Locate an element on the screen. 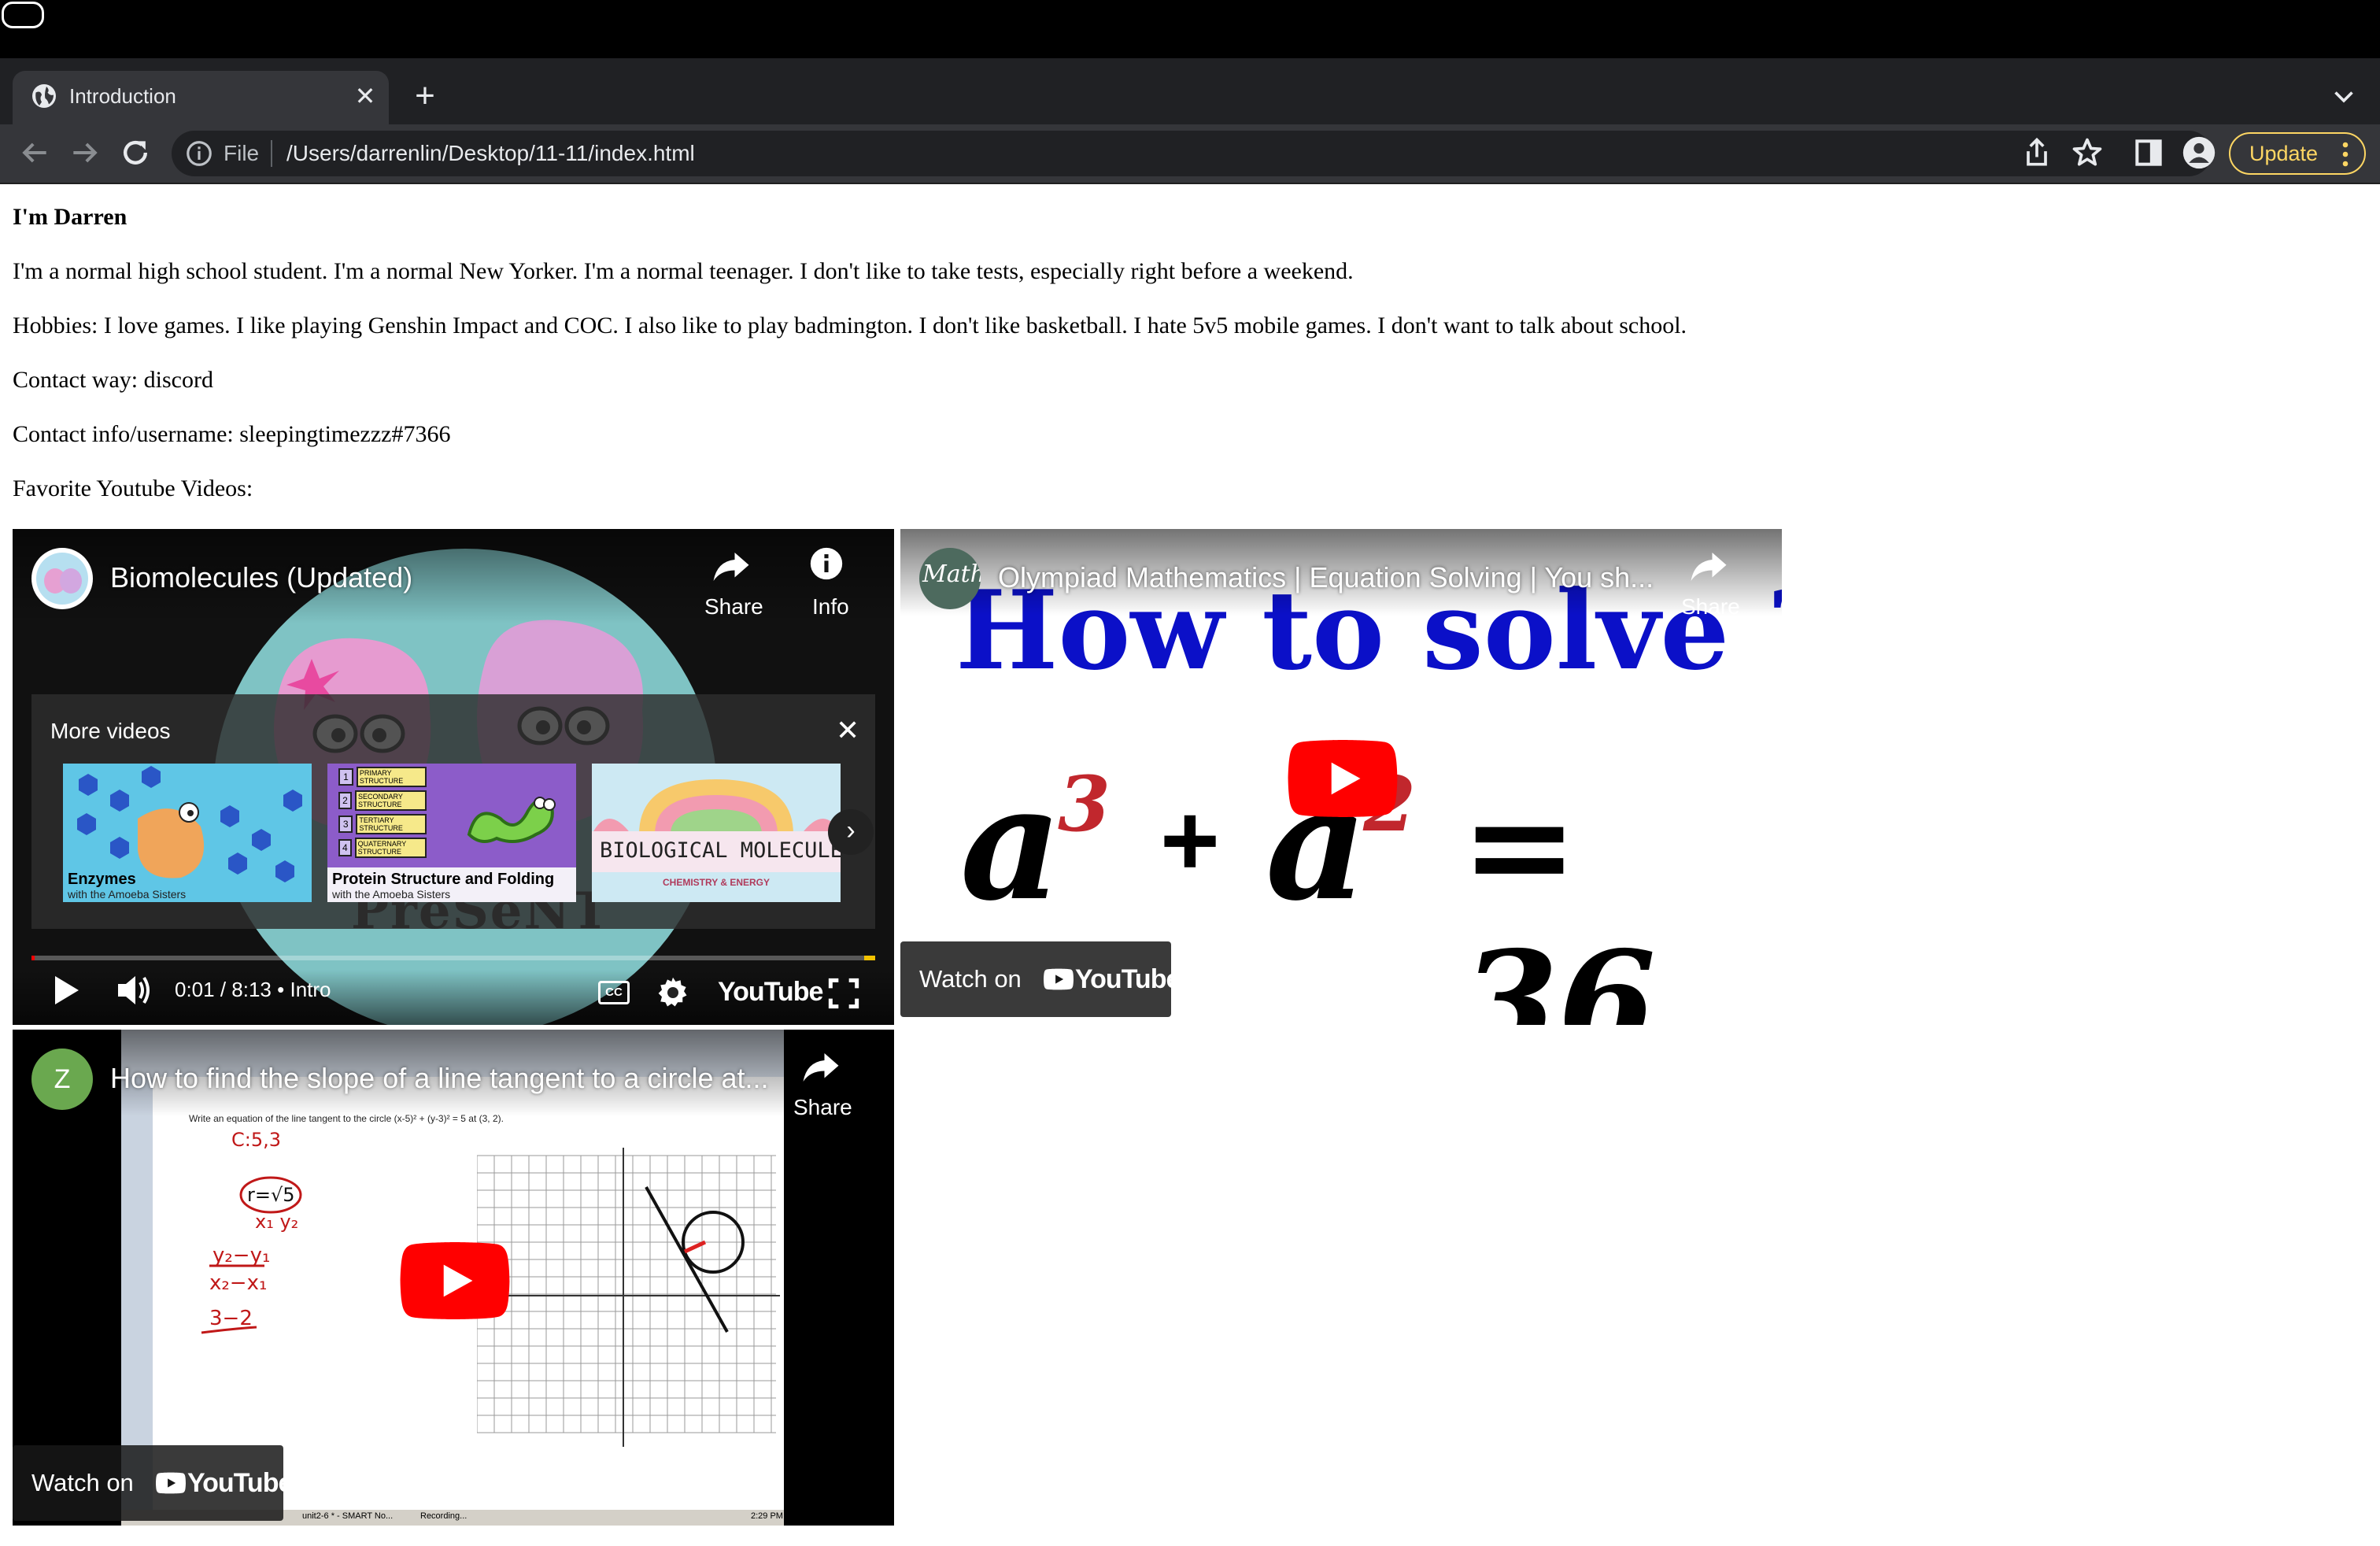  settings-gear-icon is located at coordinates (672, 993).